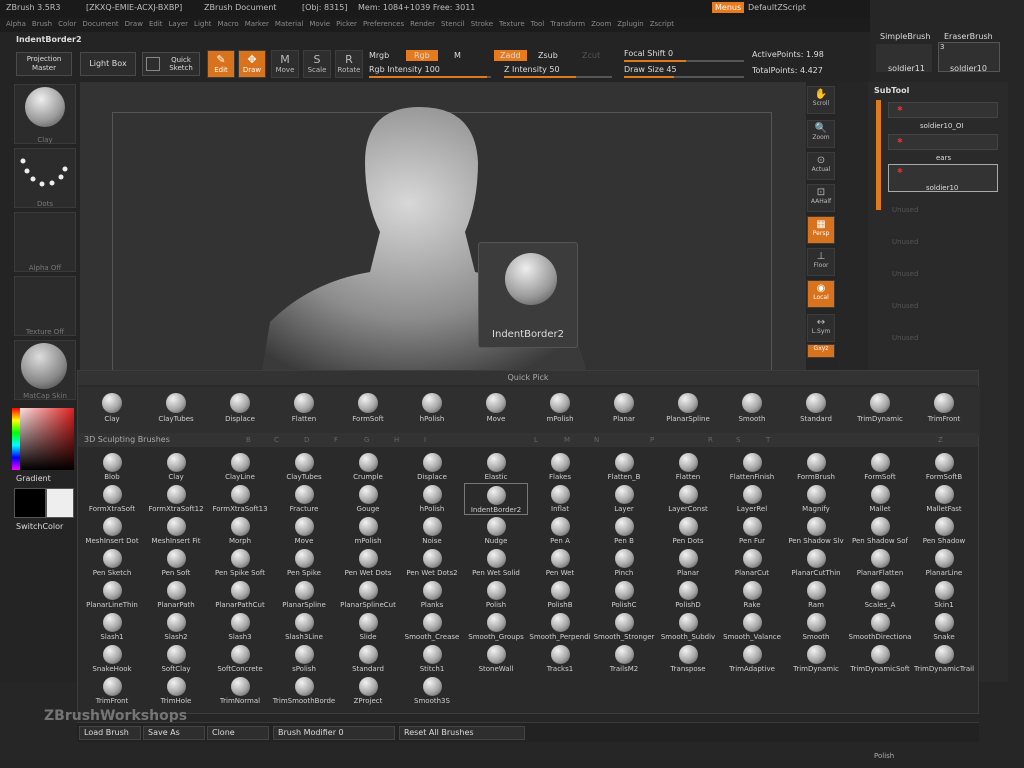  What do you see at coordinates (624, 467) in the screenshot?
I see `sculpt-brush: Flatten_B` at bounding box center [624, 467].